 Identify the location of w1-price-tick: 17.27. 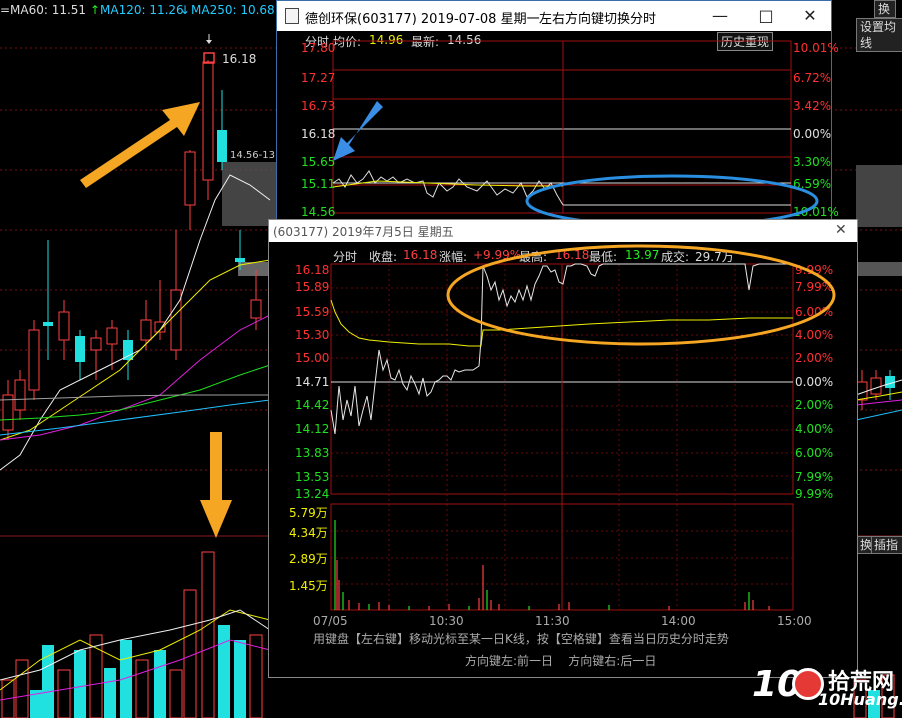
(318, 78).